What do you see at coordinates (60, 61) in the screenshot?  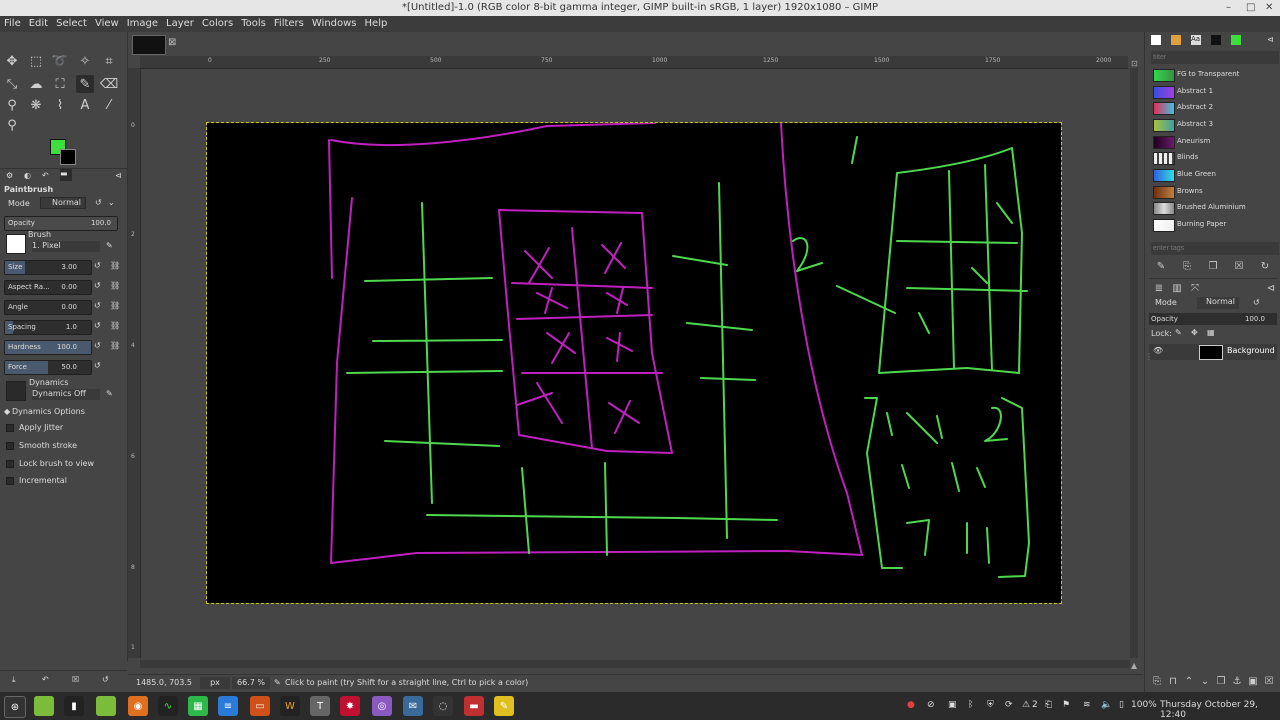 I see `lasso-icon: ➰` at bounding box center [60, 61].